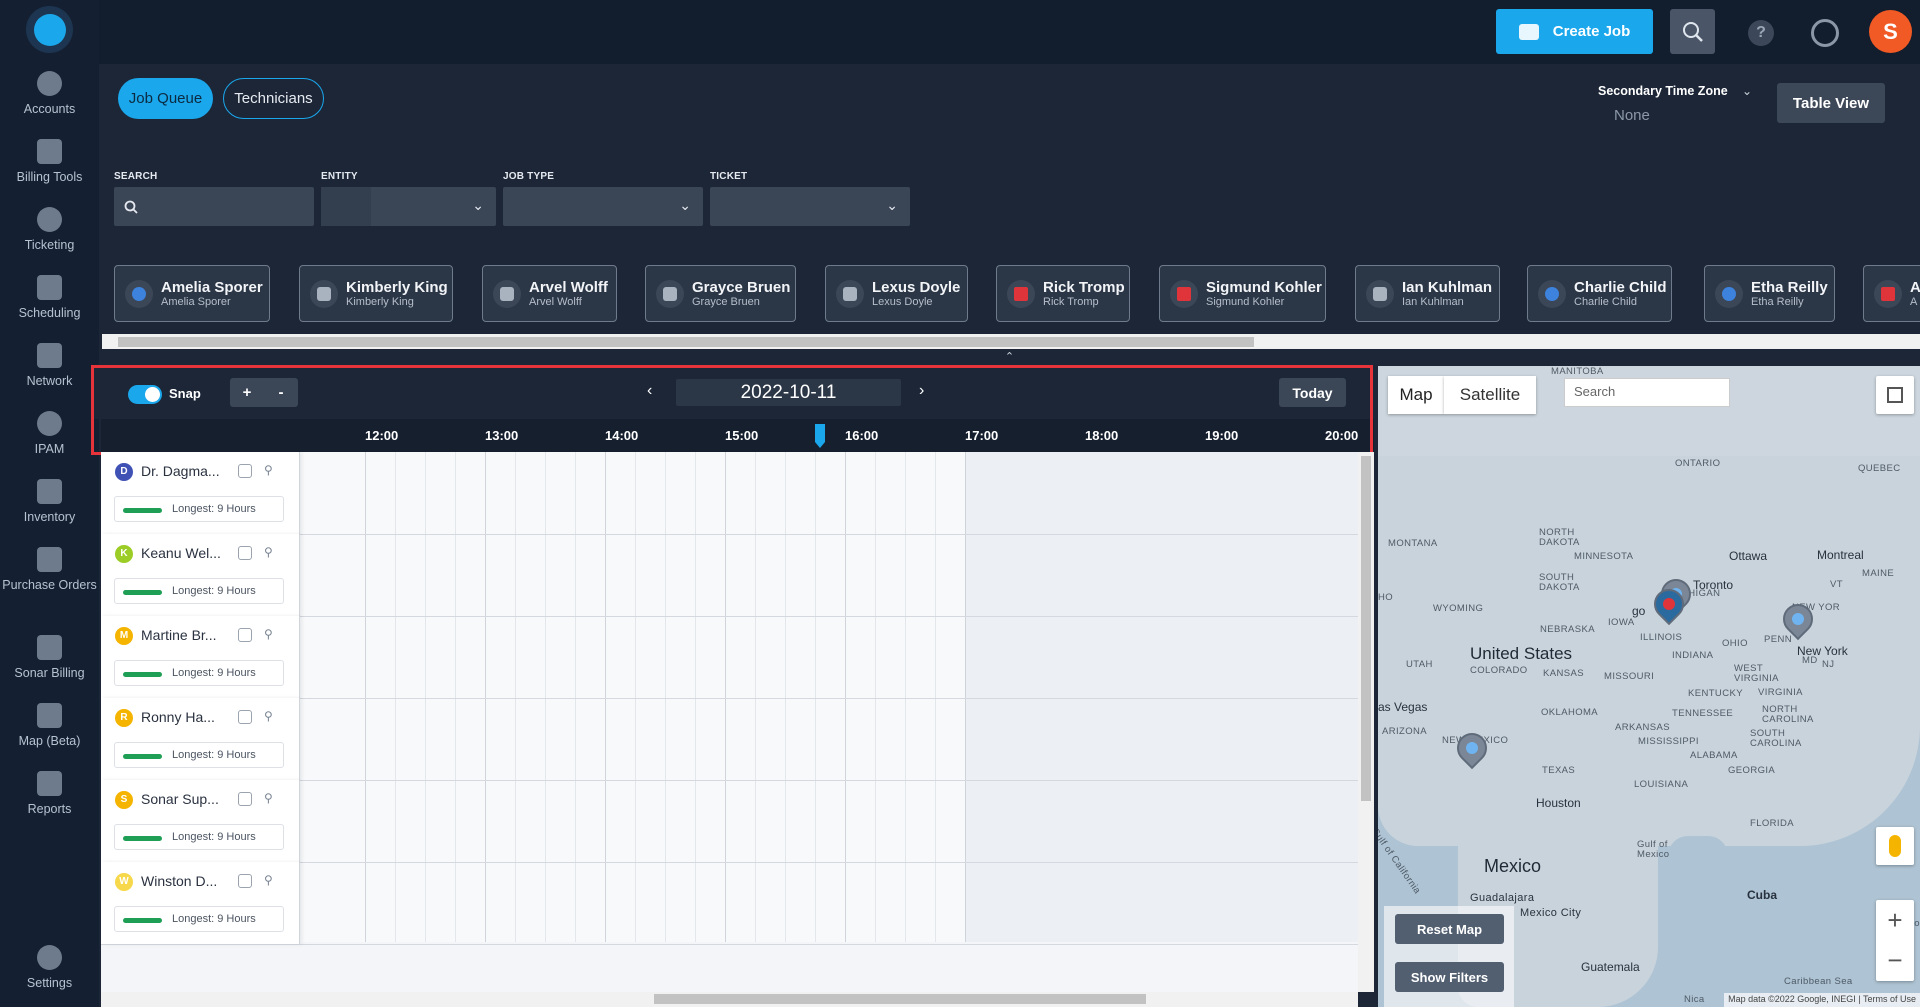 Image resolution: width=1920 pixels, height=1007 pixels. Describe the element at coordinates (603, 206) in the screenshot. I see `job-type-select: ⌄` at that location.